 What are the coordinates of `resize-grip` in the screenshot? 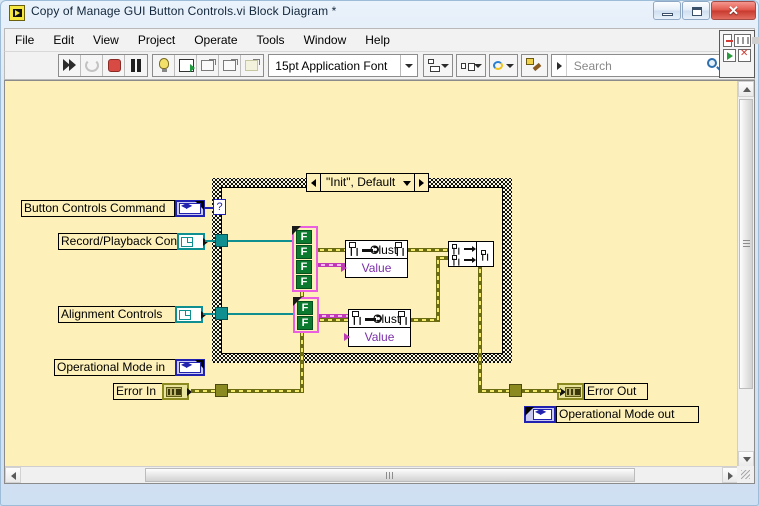 It's located at (745, 474).